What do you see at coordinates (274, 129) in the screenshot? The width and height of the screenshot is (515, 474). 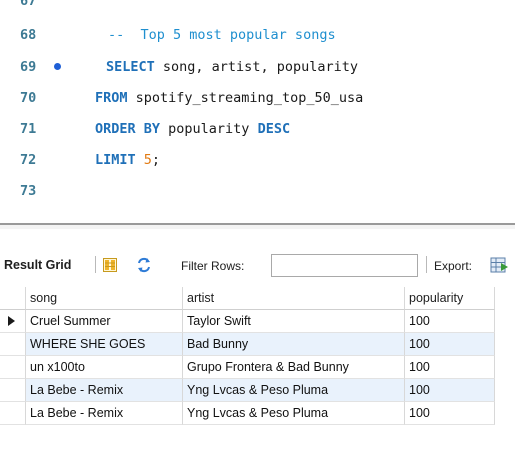 I see `code-token-kw: DESC` at bounding box center [274, 129].